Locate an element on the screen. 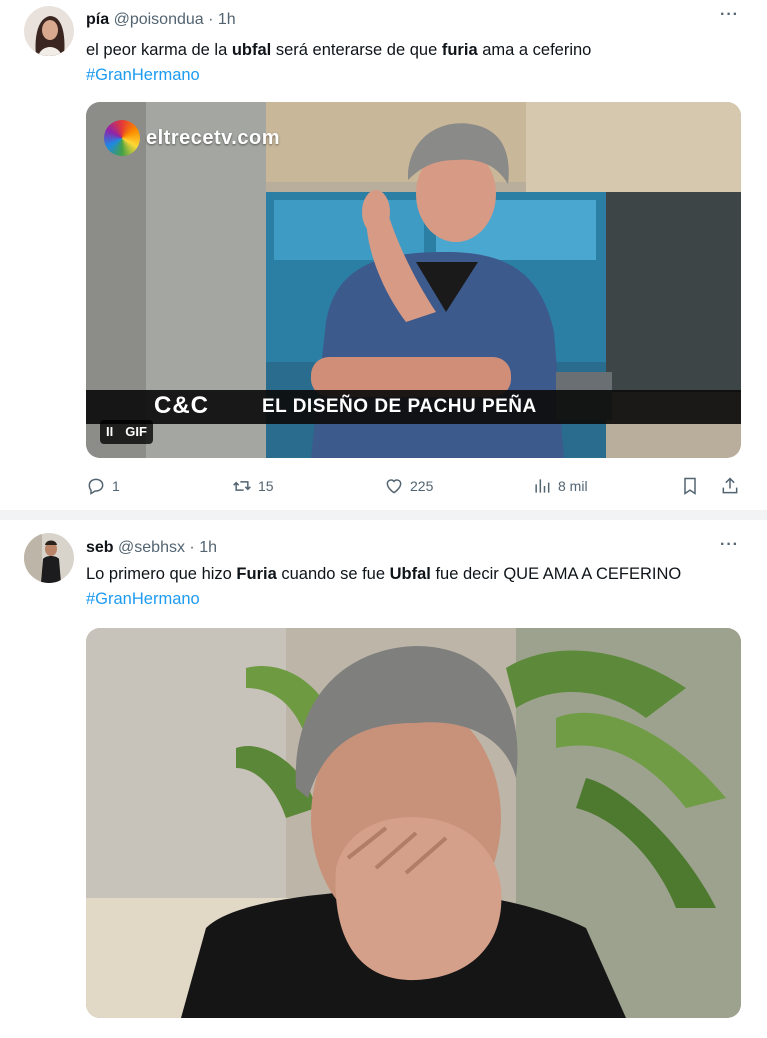 The image size is (767, 1038). user-handle: @poisondua is located at coordinates (159, 19).